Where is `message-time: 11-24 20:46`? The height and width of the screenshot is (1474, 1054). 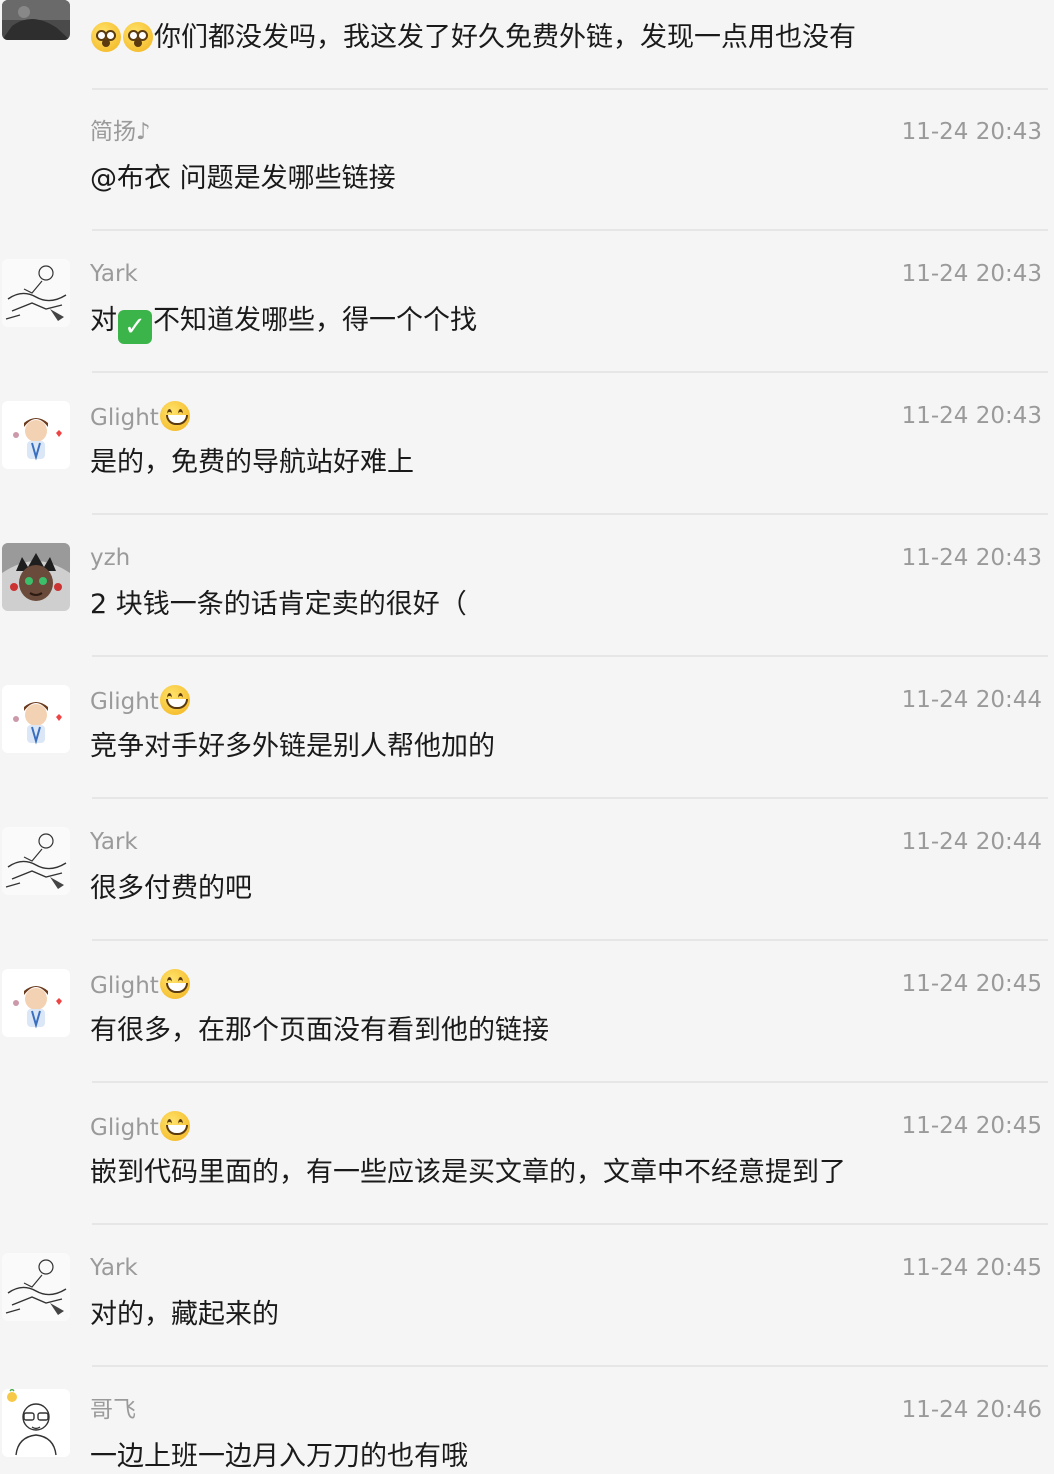 message-time: 11-24 20:46 is located at coordinates (971, 1410).